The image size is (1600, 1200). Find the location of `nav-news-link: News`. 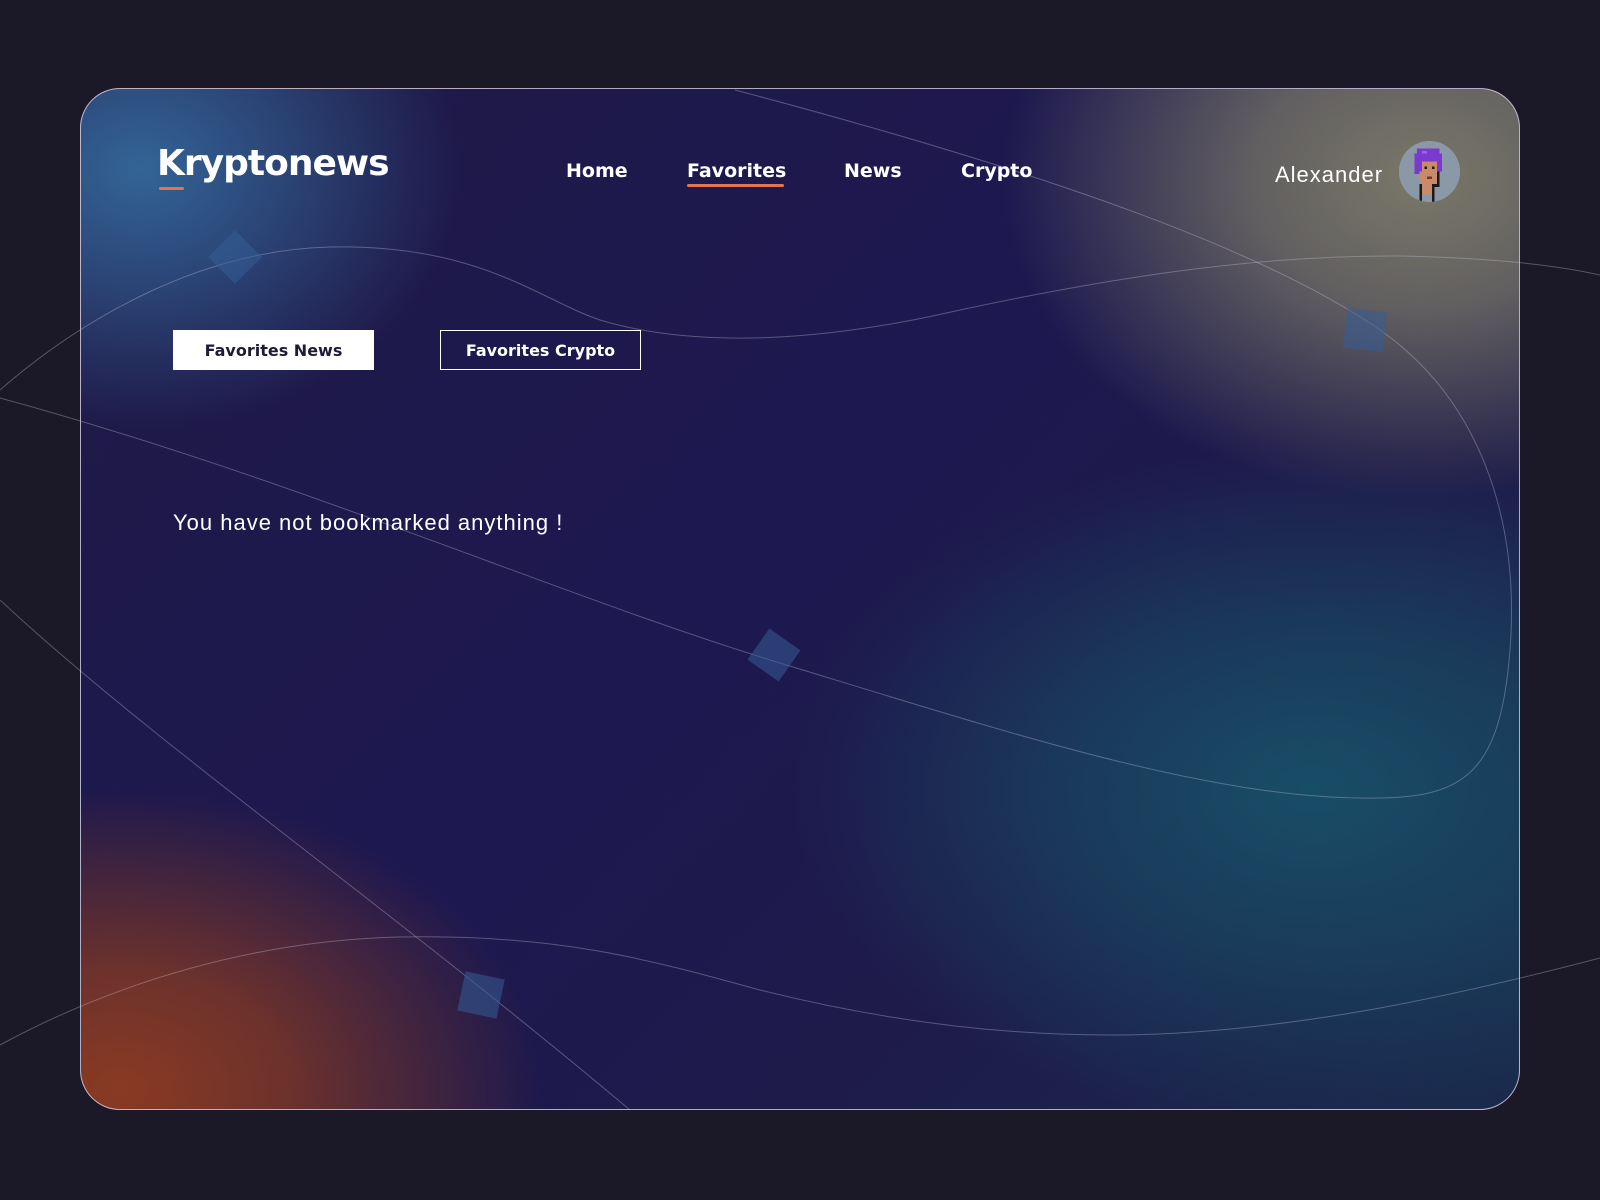

nav-news-link: News is located at coordinates (873, 171).